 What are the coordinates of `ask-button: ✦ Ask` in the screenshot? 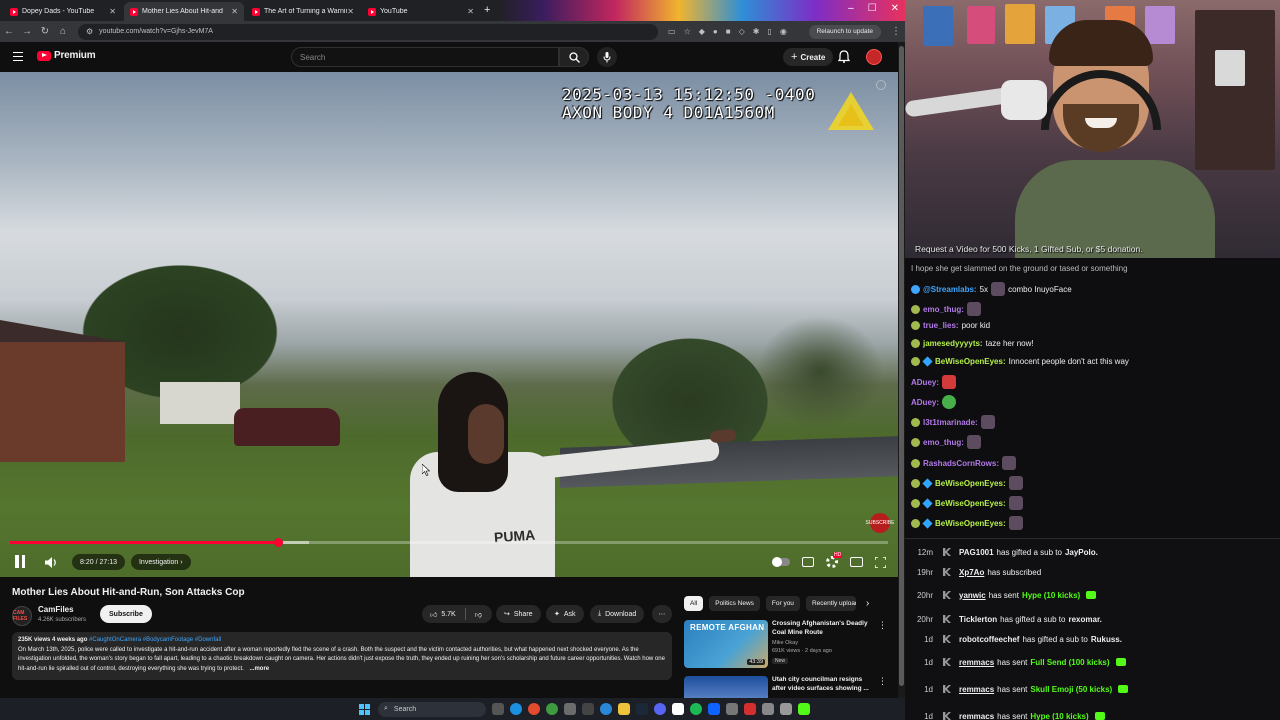 It's located at (565, 614).